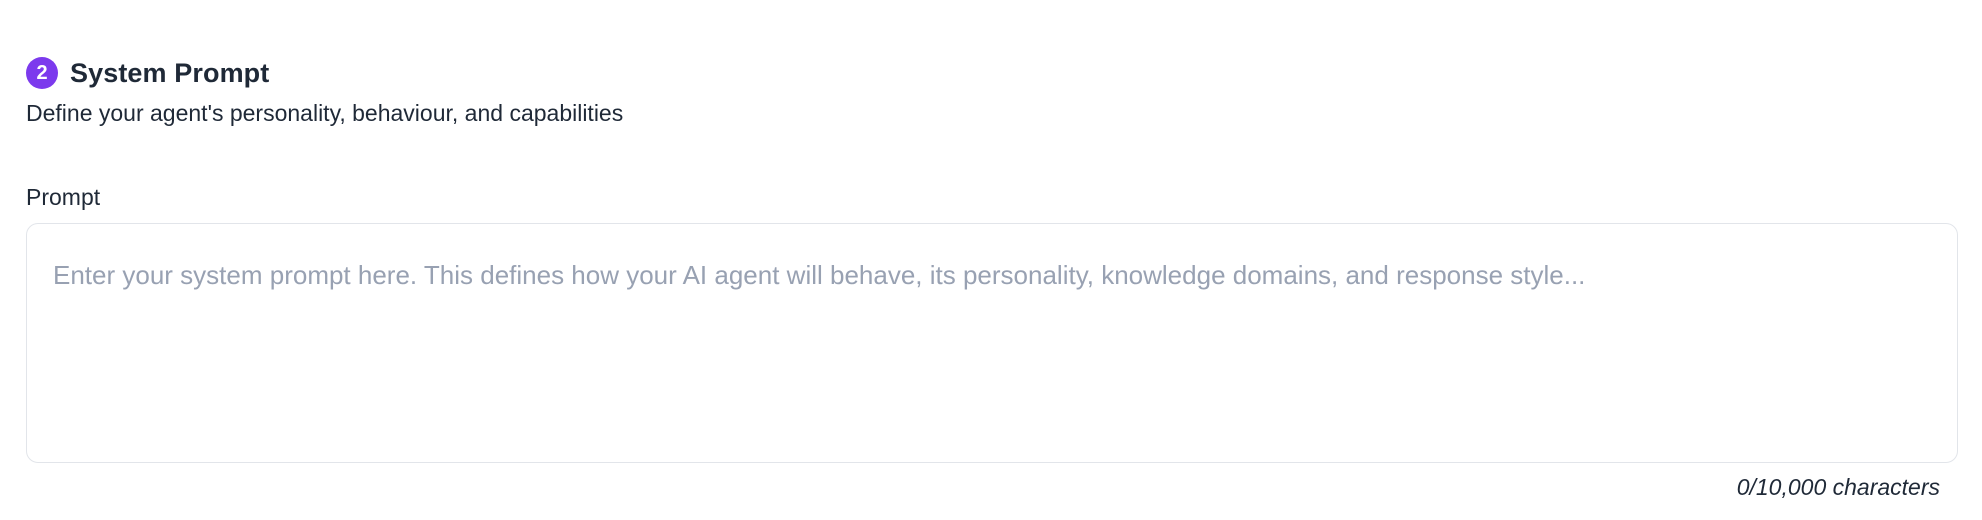 The image size is (1982, 520). Describe the element at coordinates (1838, 487) in the screenshot. I see `character-counter: 0/10,000 characters` at that location.